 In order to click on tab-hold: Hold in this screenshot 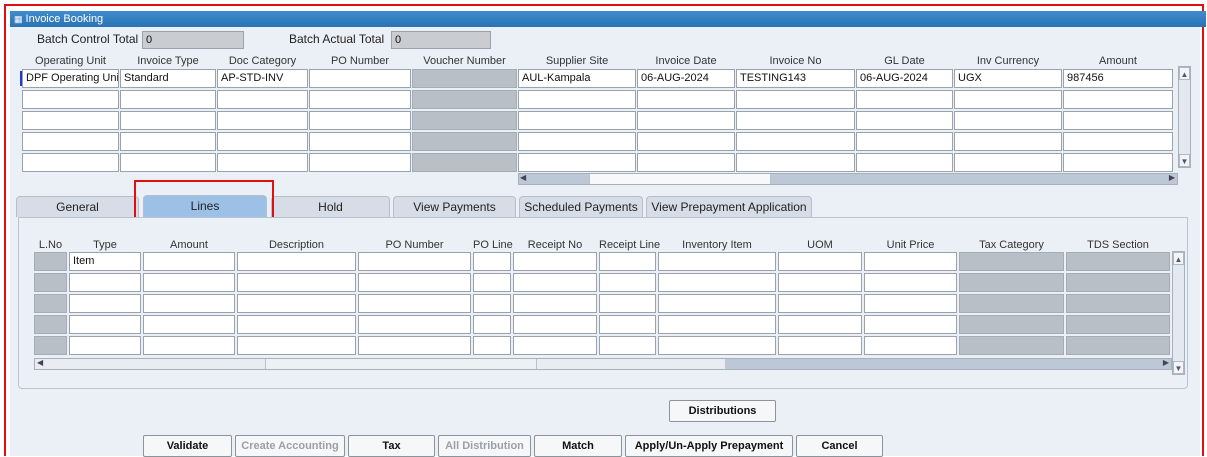, I will do `click(330, 206)`.